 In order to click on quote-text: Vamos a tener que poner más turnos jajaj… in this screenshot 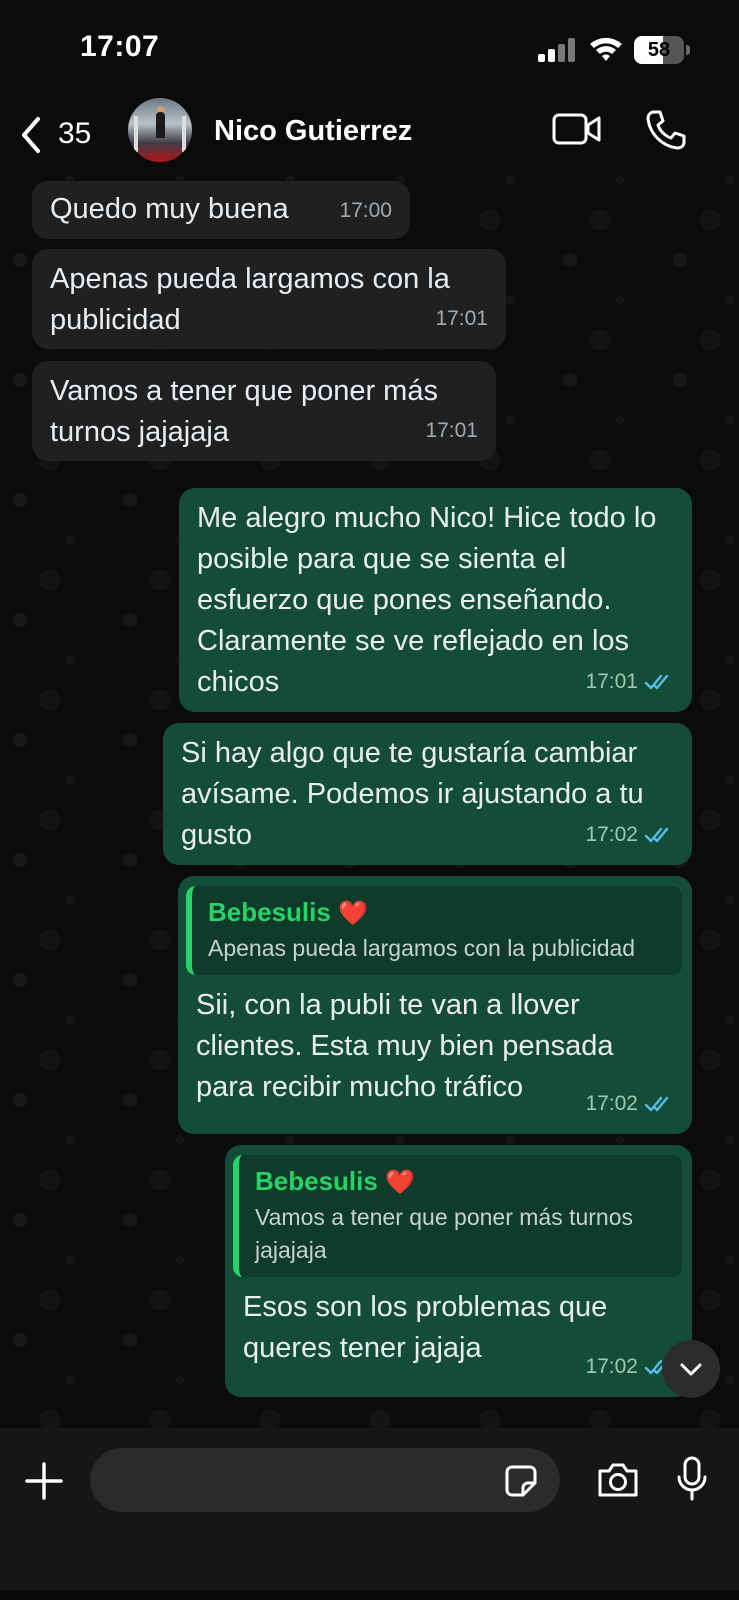, I will do `click(444, 1233)`.